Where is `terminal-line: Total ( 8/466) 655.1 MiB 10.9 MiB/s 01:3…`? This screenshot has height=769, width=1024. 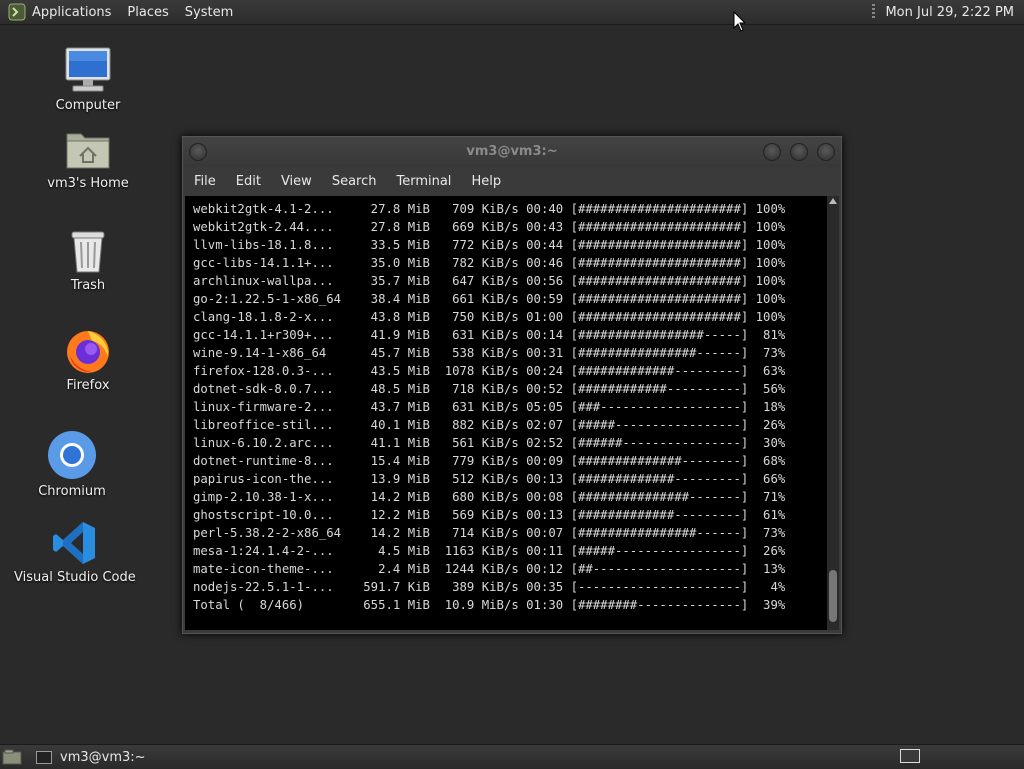
terminal-line: Total ( 8/466) 655.1 MiB 10.9 MiB/s 01:3… is located at coordinates (489, 605).